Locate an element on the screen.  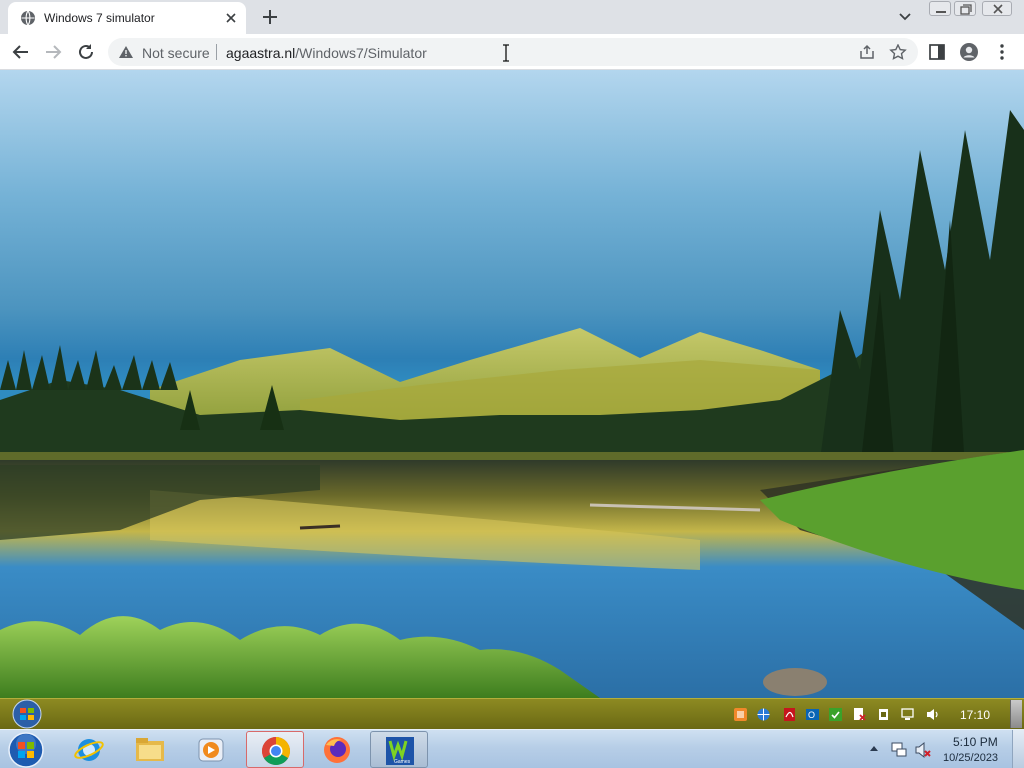
restore-icon is located at coordinates (965, 8).